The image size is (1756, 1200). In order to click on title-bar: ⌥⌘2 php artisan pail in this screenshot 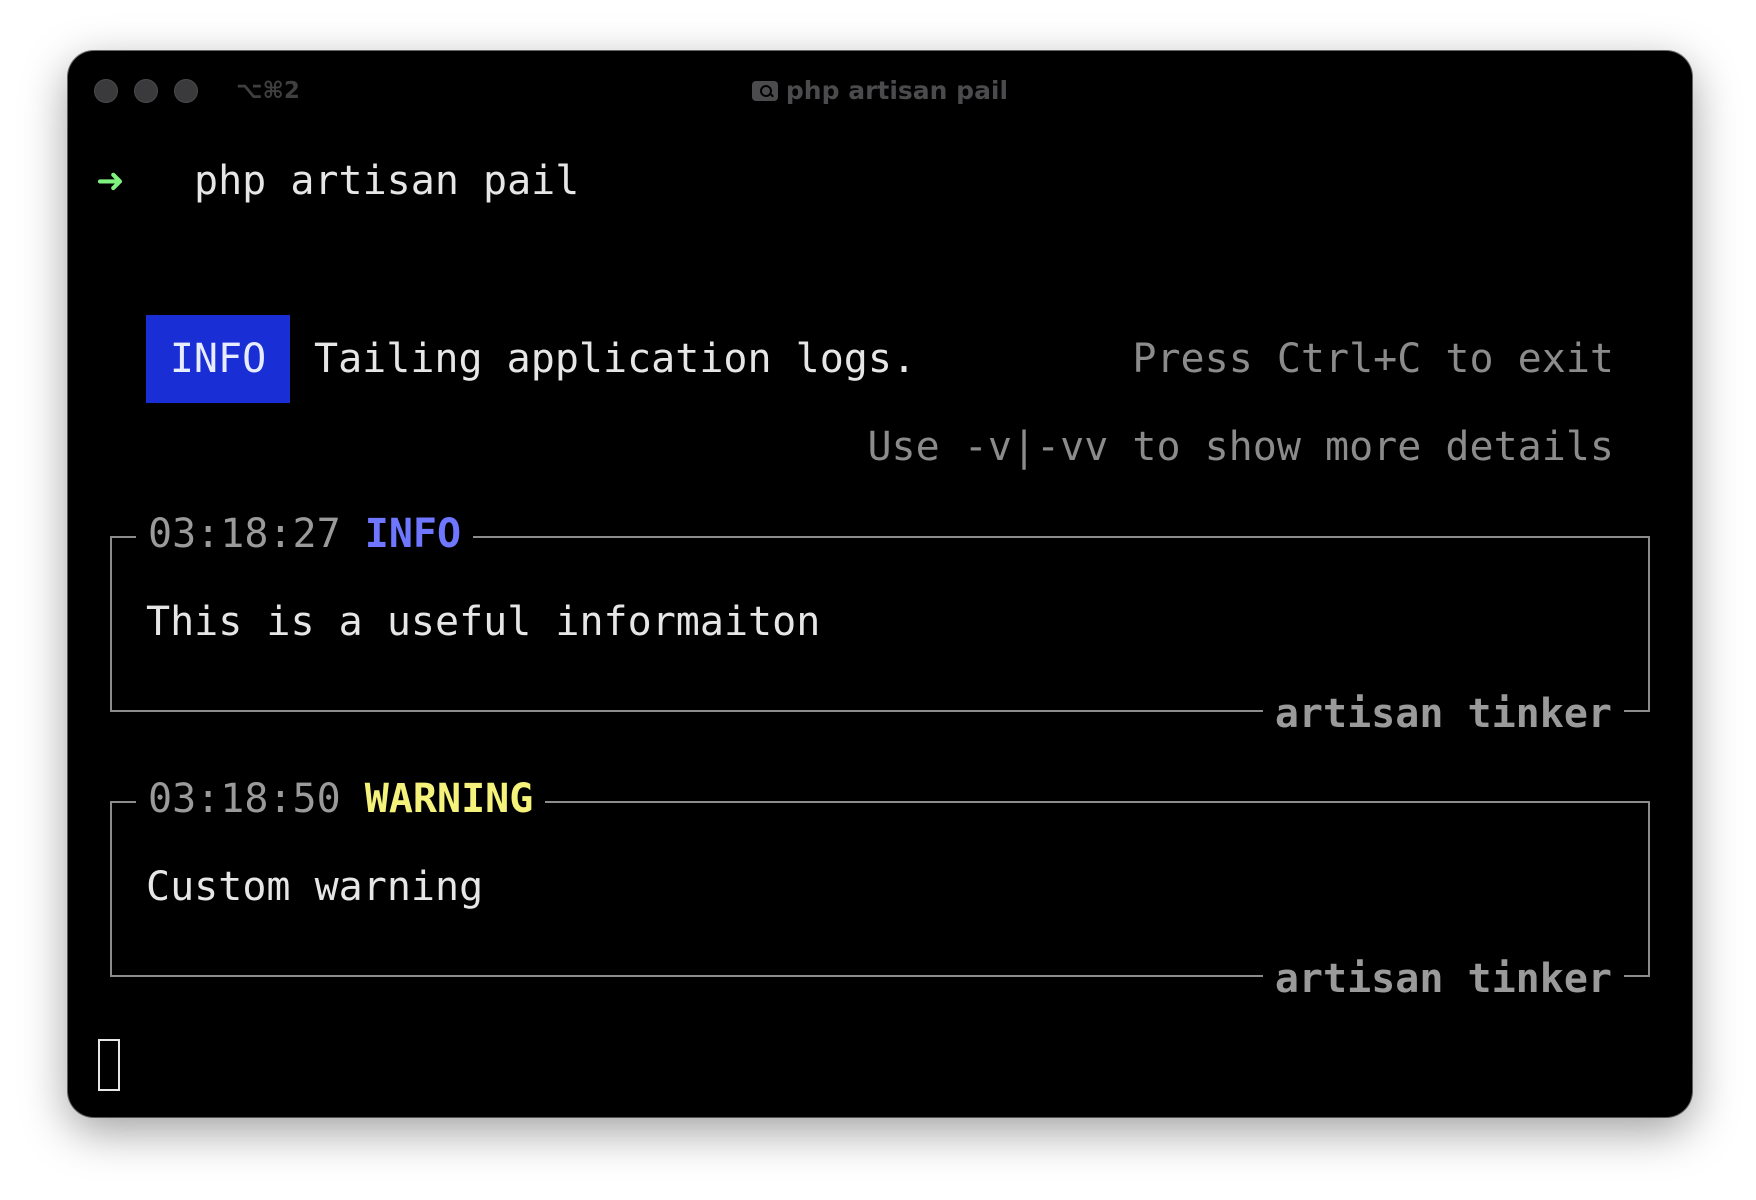, I will do `click(880, 91)`.